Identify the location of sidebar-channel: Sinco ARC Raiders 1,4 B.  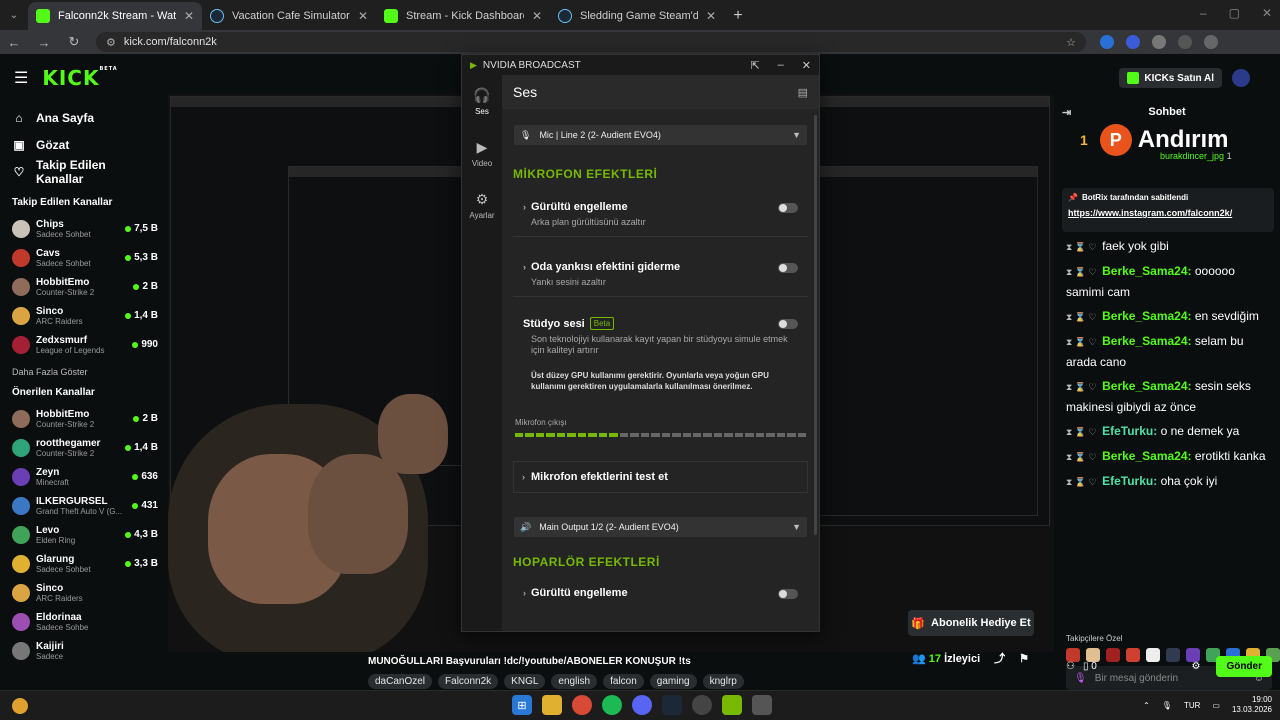
(84, 315).